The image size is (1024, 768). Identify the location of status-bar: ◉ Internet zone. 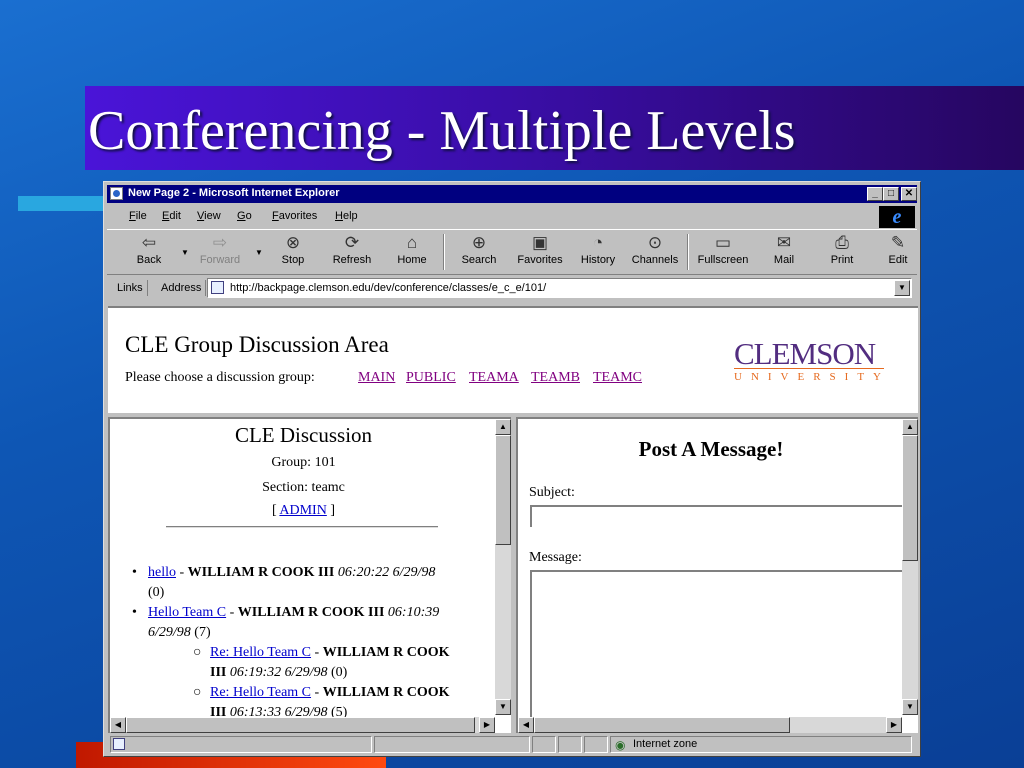
(513, 744).